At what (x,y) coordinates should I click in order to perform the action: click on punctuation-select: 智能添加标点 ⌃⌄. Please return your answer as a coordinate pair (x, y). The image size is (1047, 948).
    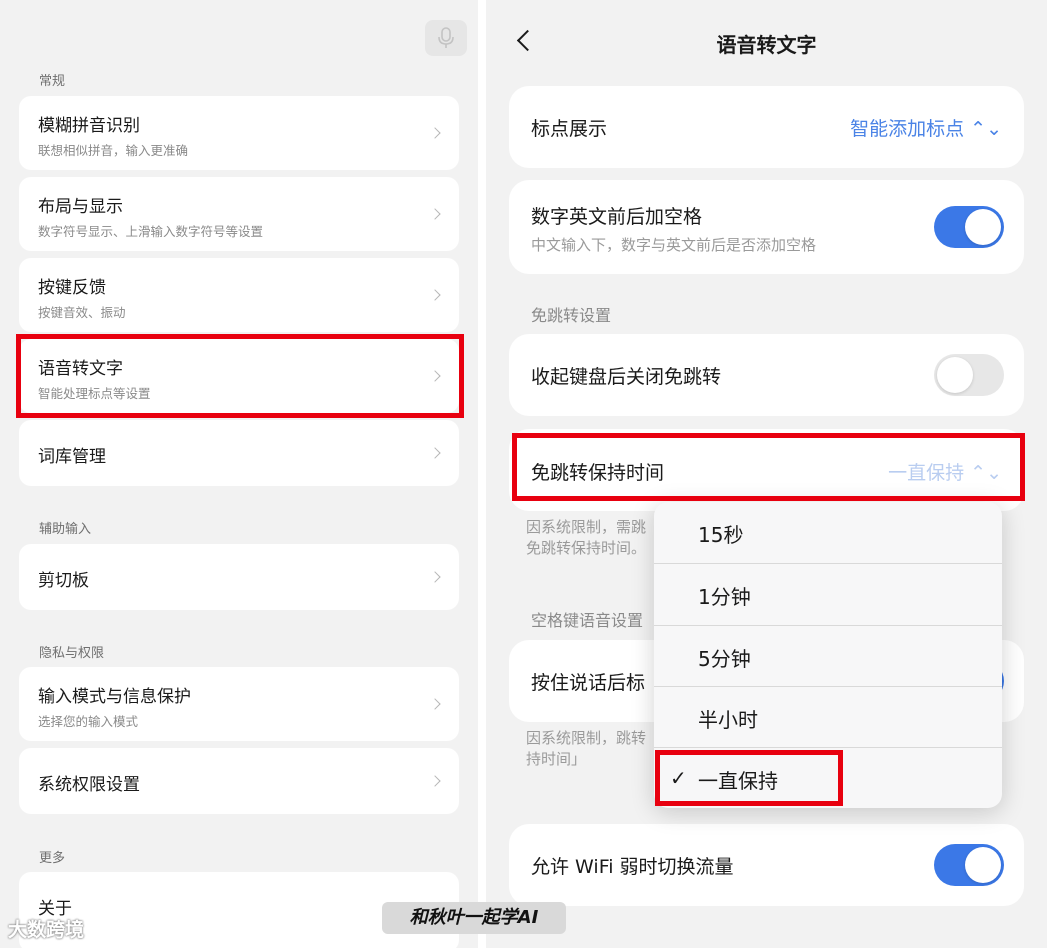
    Looking at the image, I should click on (926, 127).